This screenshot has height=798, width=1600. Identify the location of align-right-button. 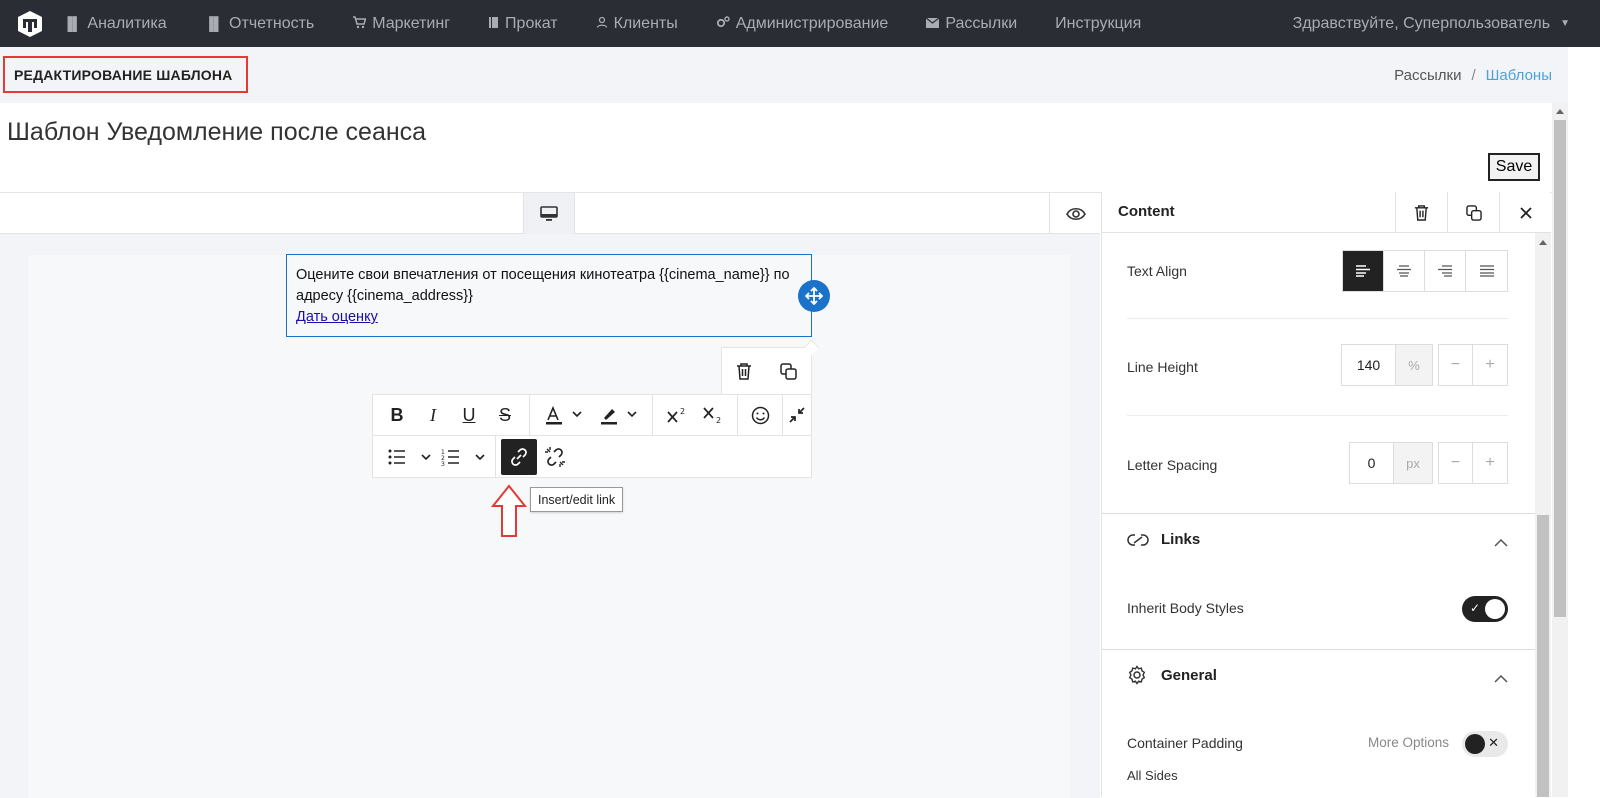
(1445, 271).